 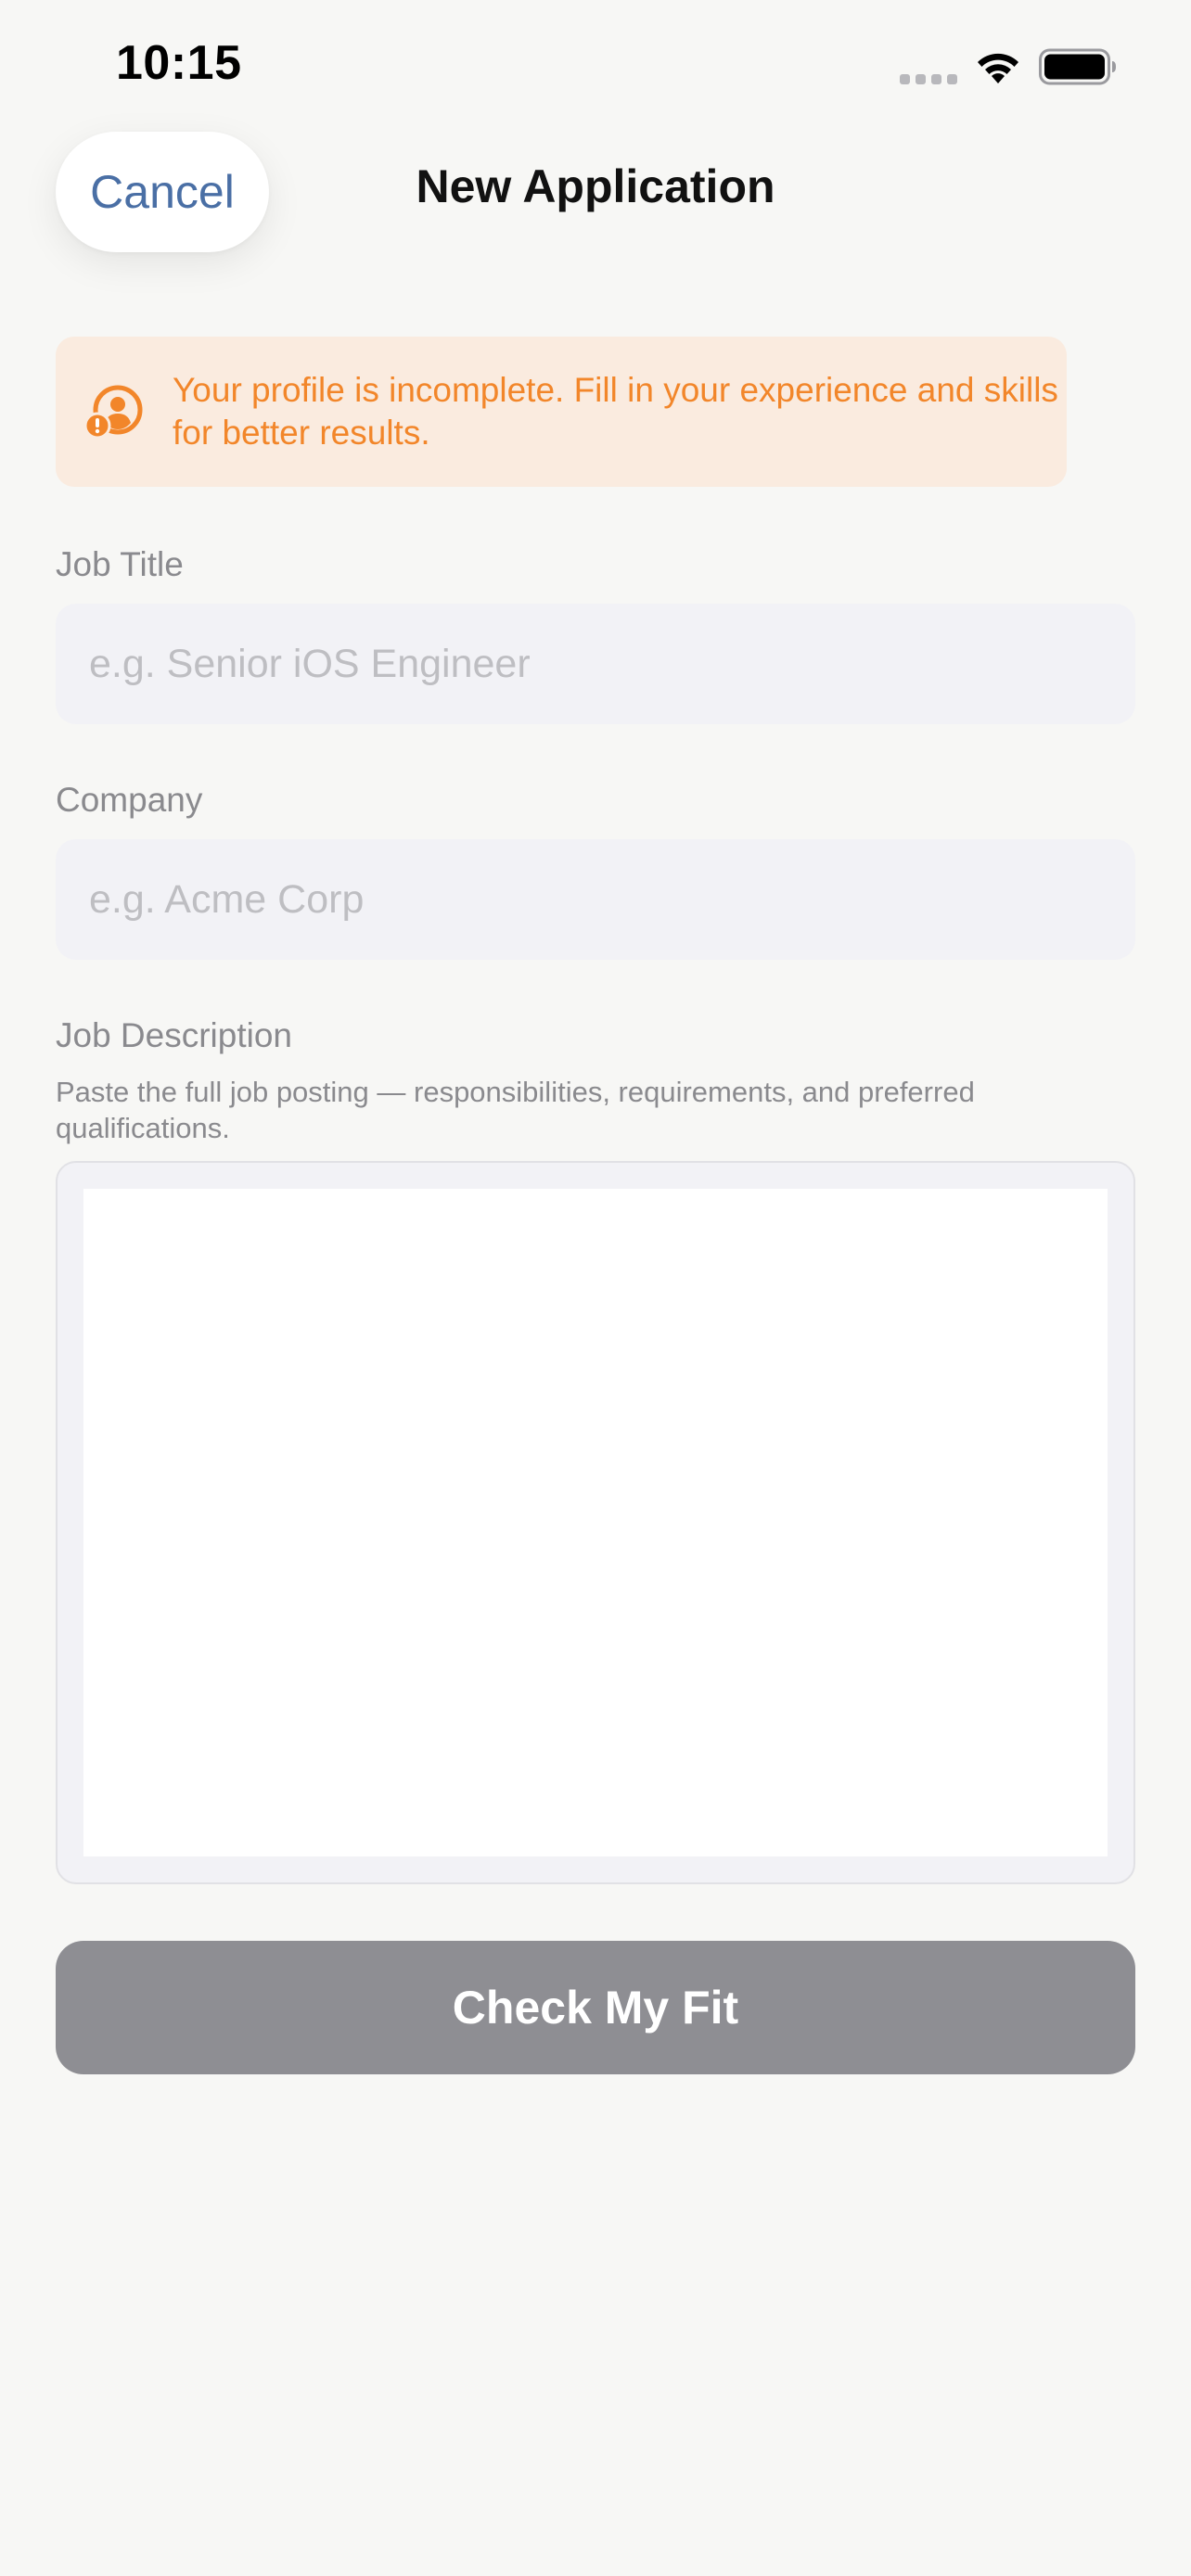 What do you see at coordinates (595, 900) in the screenshot?
I see `company-input` at bounding box center [595, 900].